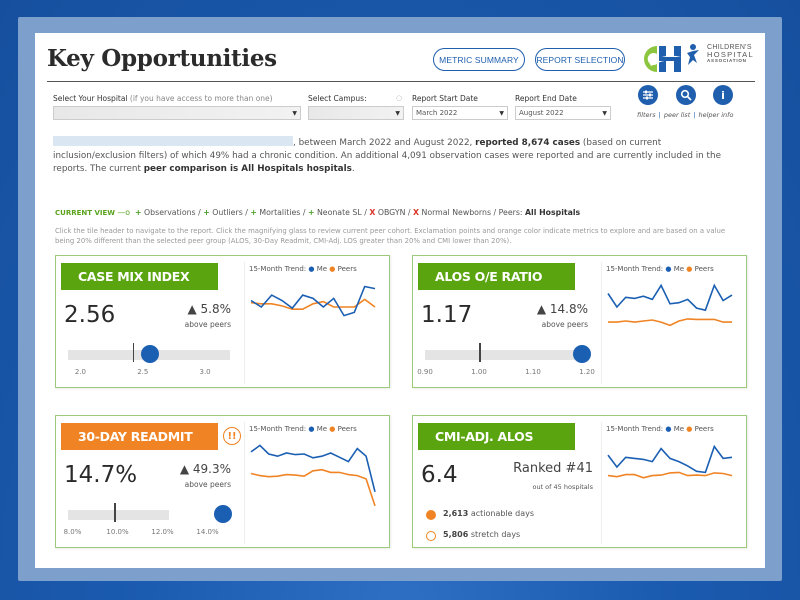 This screenshot has width=800, height=600. What do you see at coordinates (207, 532) in the screenshot?
I see `gauge-tick-label: 14.0%` at bounding box center [207, 532].